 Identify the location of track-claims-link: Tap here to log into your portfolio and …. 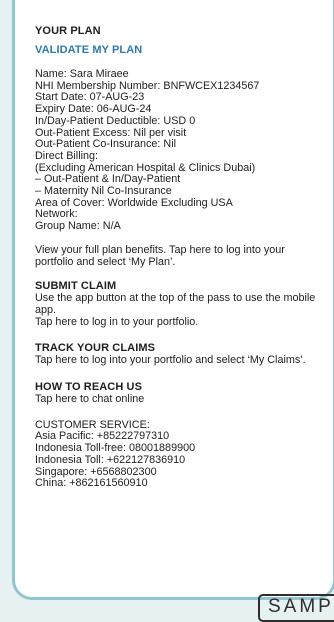
(178, 361).